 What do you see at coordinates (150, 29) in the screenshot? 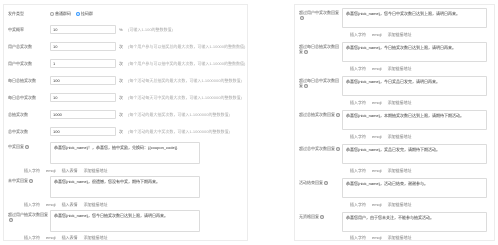
I see `win-rate-hint: (可输入1-100的整数数值)` at bounding box center [150, 29].